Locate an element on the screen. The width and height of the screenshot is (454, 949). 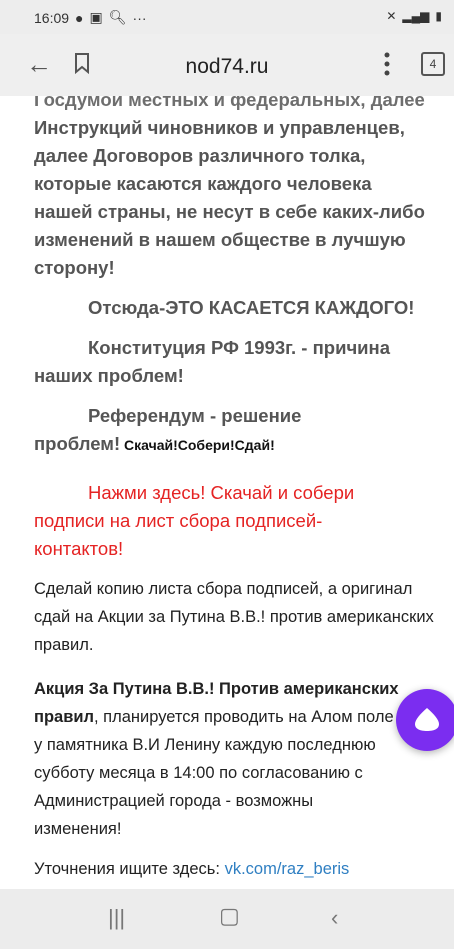
status-bar: 16:09 ● ▣ 🔍︎ ··· ✕ ▂▄▆ ▮ is located at coordinates (227, 17).